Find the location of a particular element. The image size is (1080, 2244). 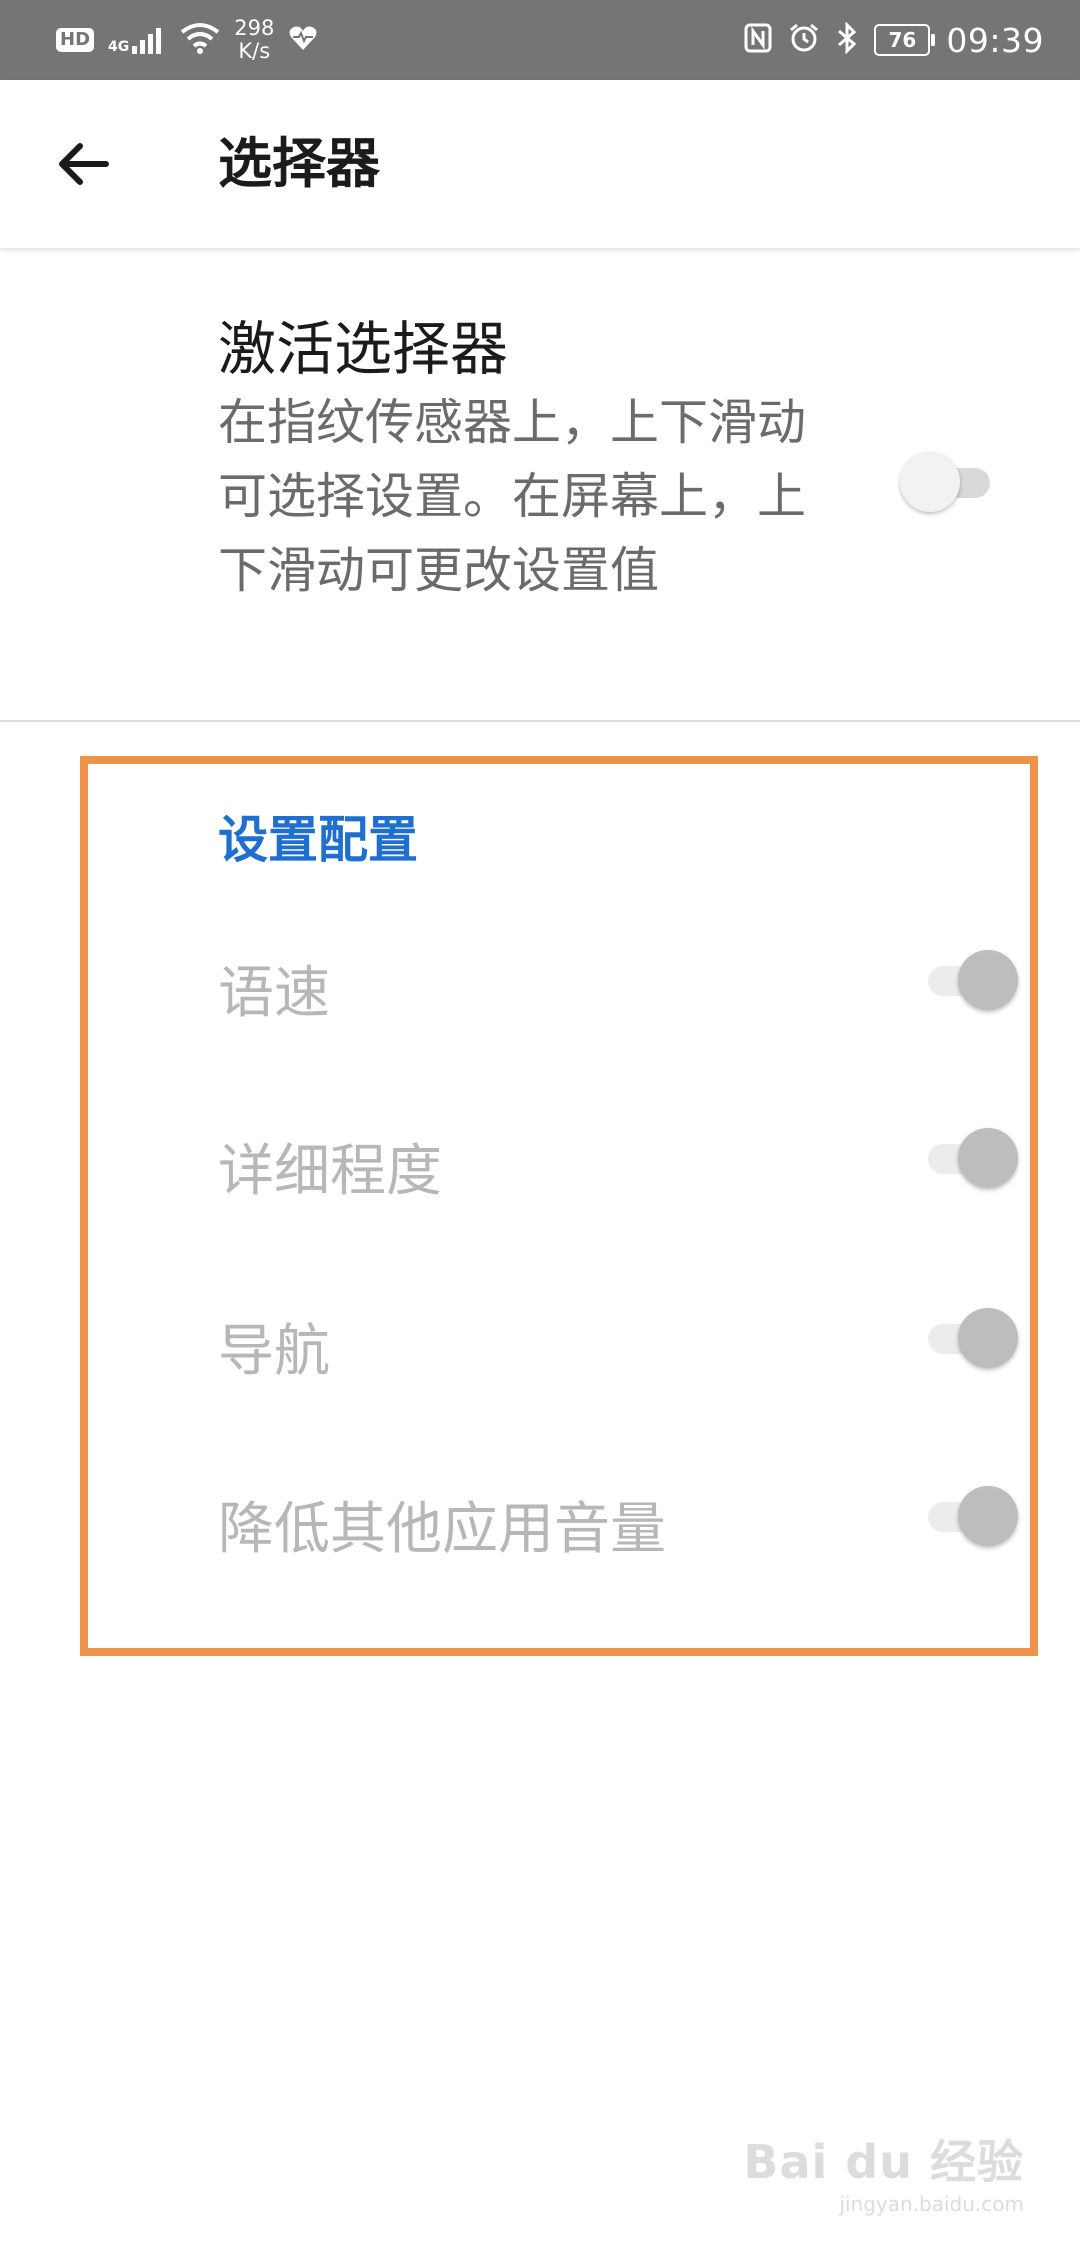

arrow-back-icon is located at coordinates (84, 164).